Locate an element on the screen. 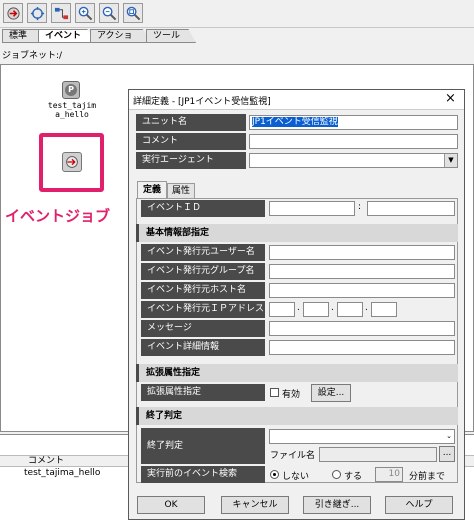 The image size is (474, 520). ext-enabled-label: 有効 is located at coordinates (291, 395).